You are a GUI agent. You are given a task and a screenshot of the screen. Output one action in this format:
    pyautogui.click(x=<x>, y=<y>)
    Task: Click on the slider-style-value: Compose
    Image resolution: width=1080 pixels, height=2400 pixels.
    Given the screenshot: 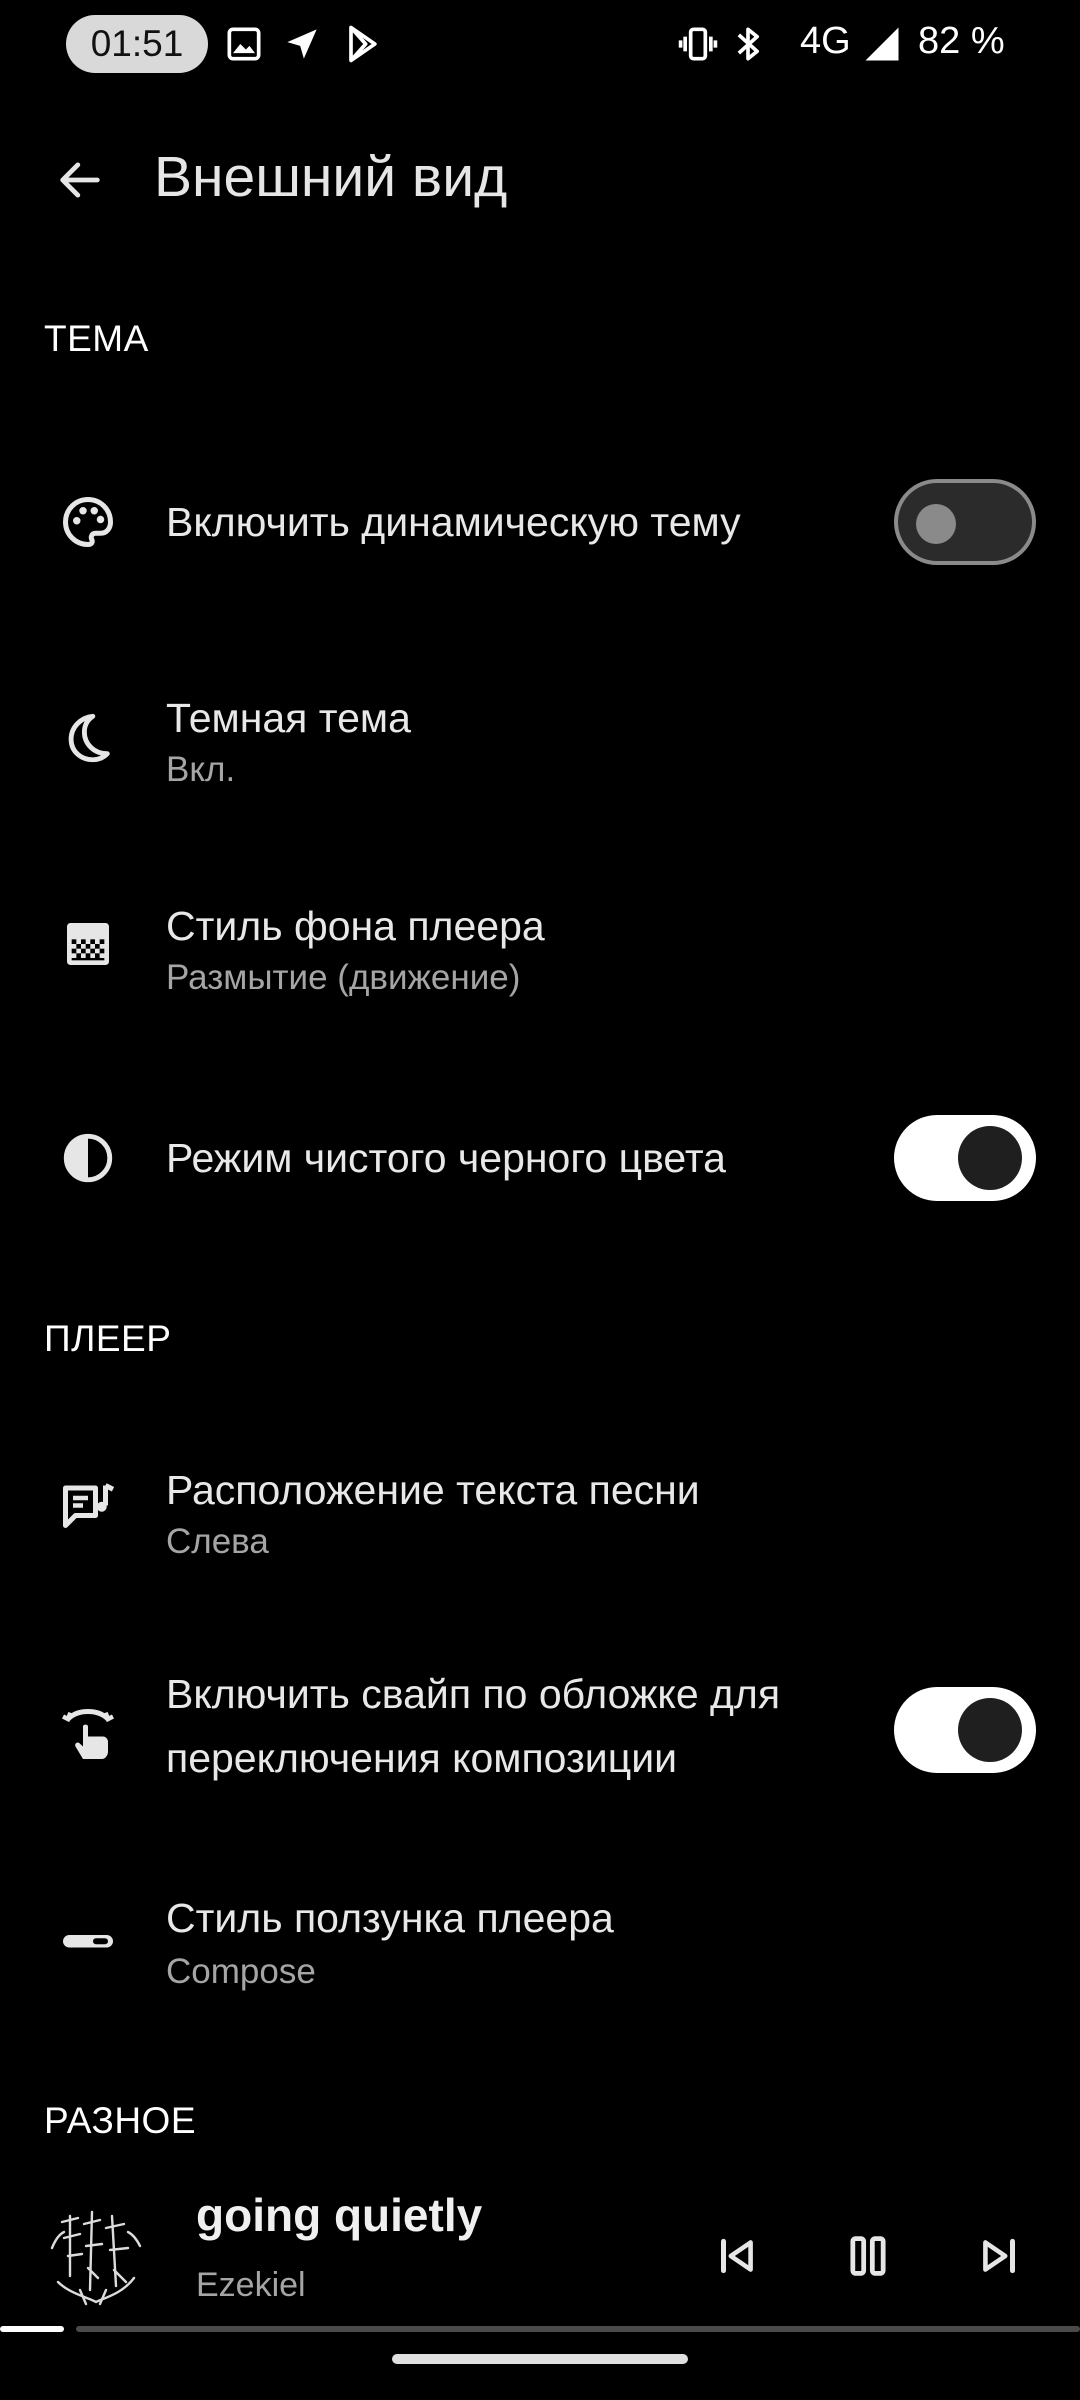 What is the action you would take?
    pyautogui.click(x=241, y=1971)
    